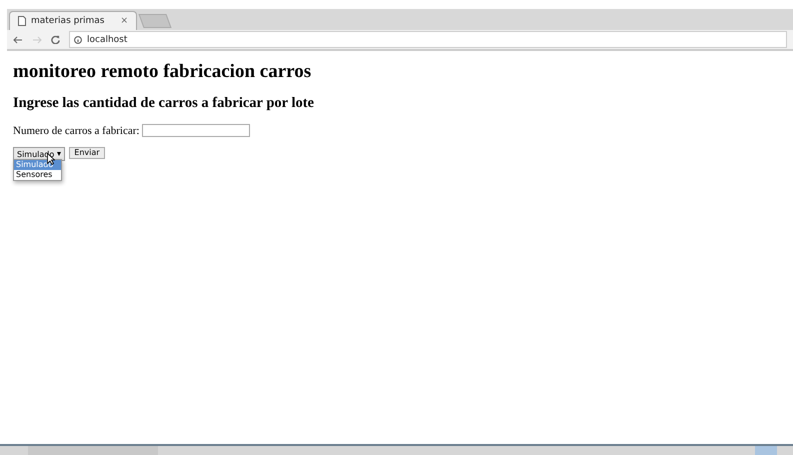 This screenshot has width=793, height=455. I want to click on close-icon: ×, so click(124, 21).